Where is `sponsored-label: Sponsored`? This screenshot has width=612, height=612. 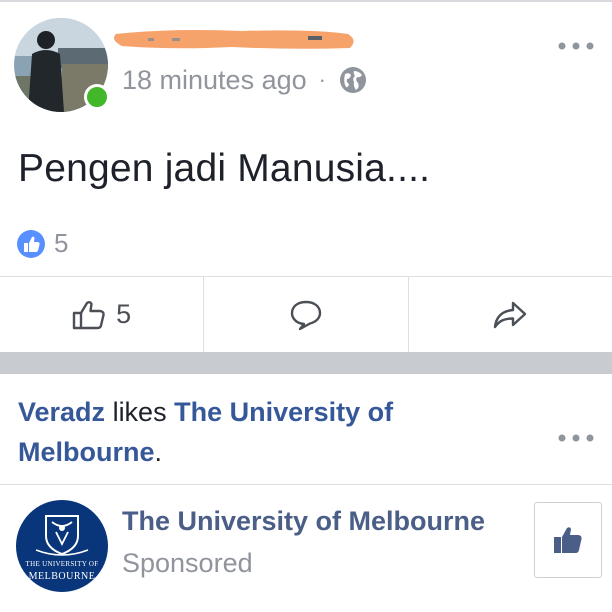 sponsored-label: Sponsored is located at coordinates (187, 563).